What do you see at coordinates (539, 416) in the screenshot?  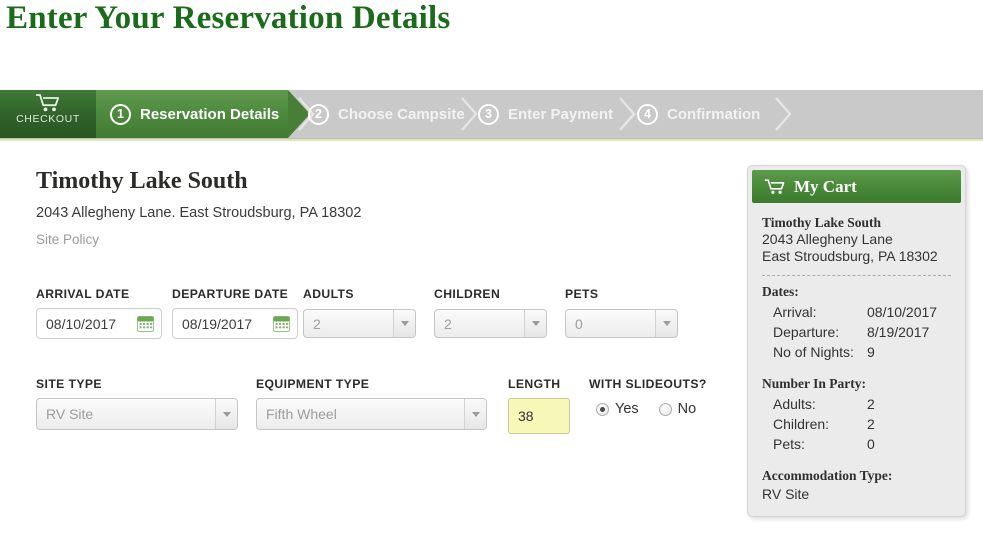 I see `length-input: 38` at bounding box center [539, 416].